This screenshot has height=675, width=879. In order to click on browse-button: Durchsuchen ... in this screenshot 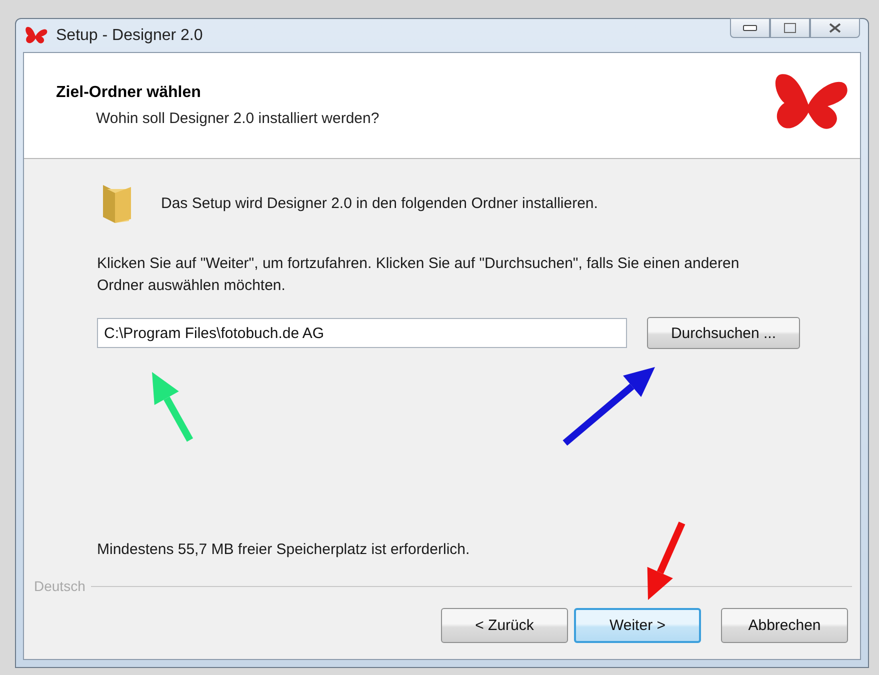, I will do `click(723, 333)`.